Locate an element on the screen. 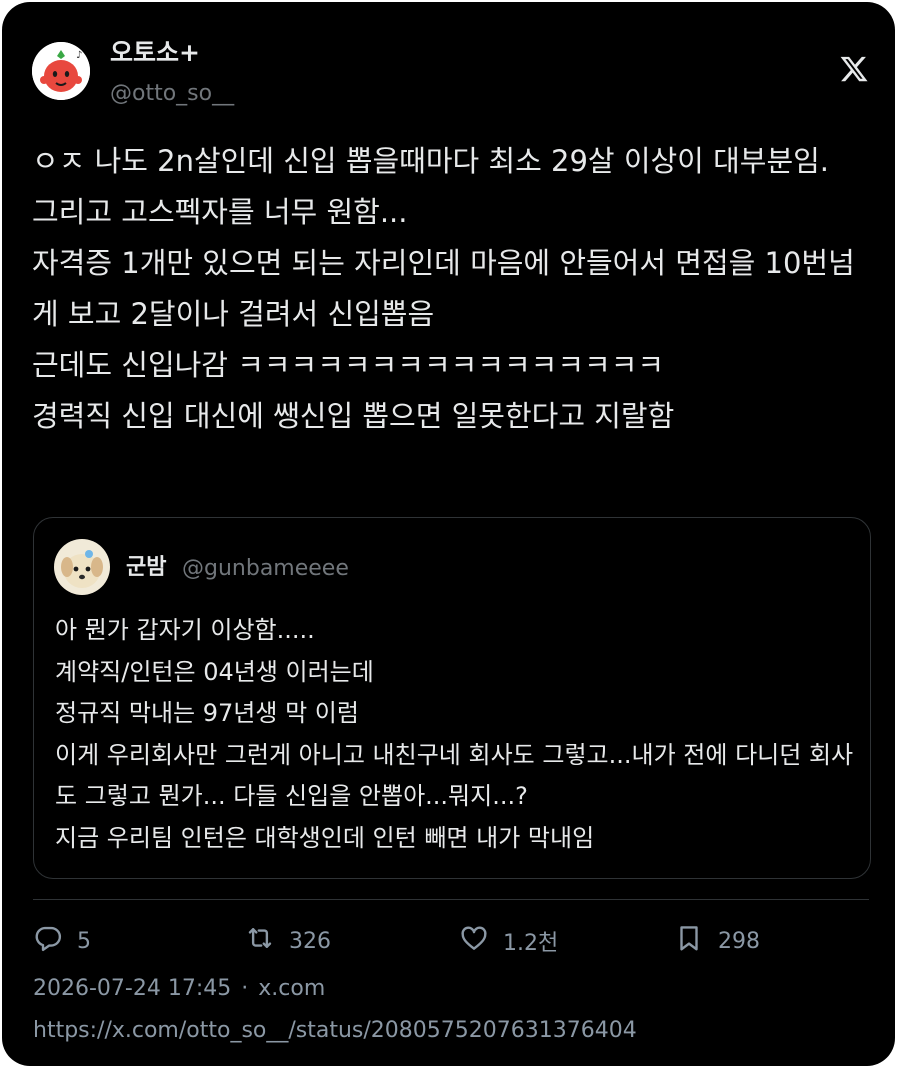  retweet-icon is located at coordinates (260, 941).